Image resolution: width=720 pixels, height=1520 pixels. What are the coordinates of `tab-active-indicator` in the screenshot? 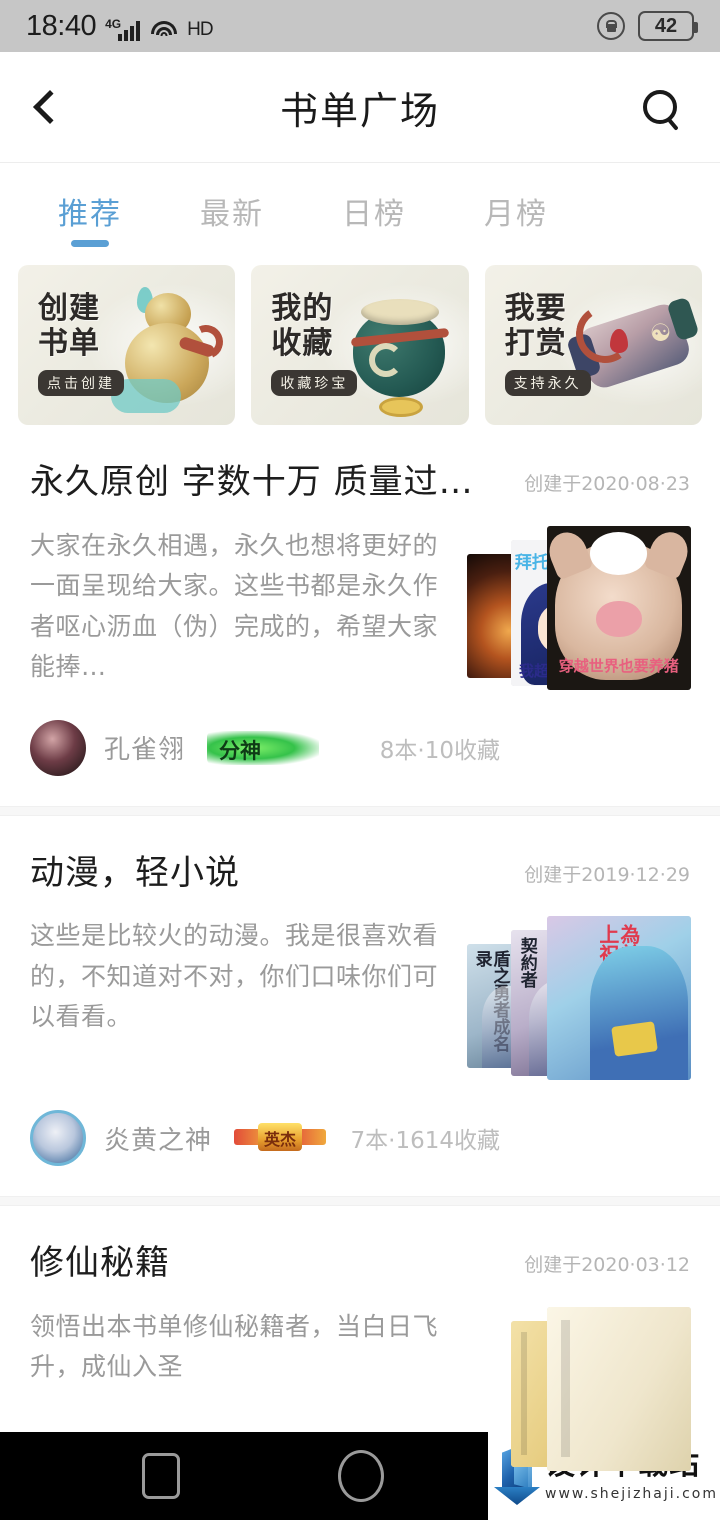 It's located at (90, 243).